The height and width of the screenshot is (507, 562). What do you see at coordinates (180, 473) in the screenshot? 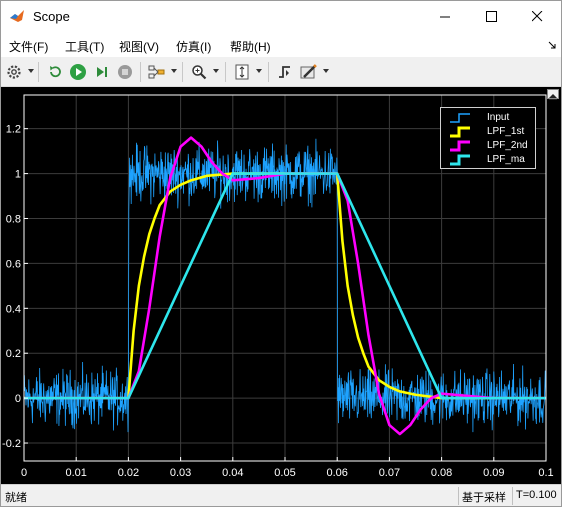
I see `x-tick-label: 0.03` at bounding box center [180, 473].